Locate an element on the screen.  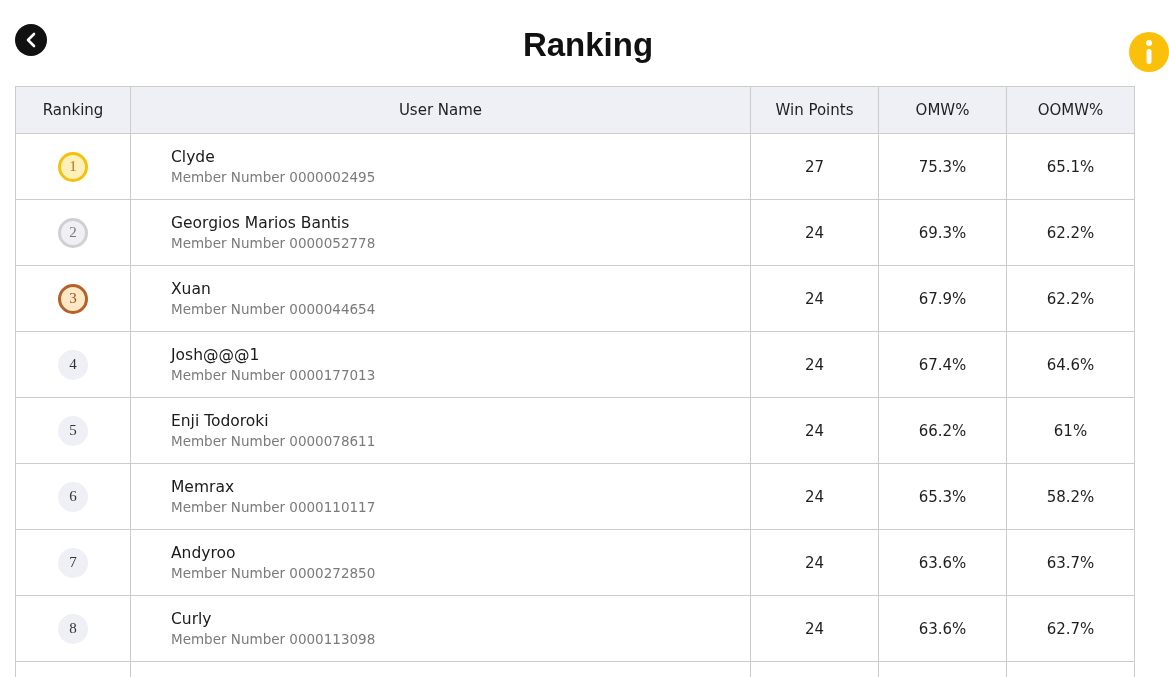
user-name: Clyde is located at coordinates (193, 157).